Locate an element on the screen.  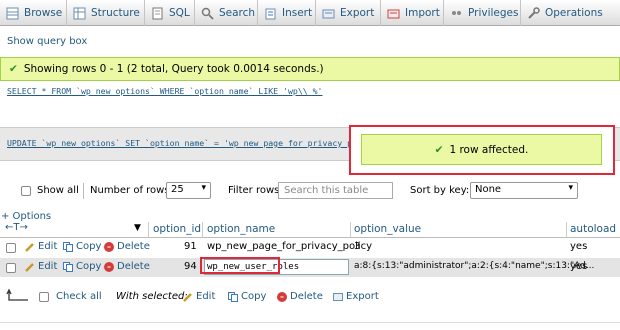
tab-label: Structure is located at coordinates (115, 13).